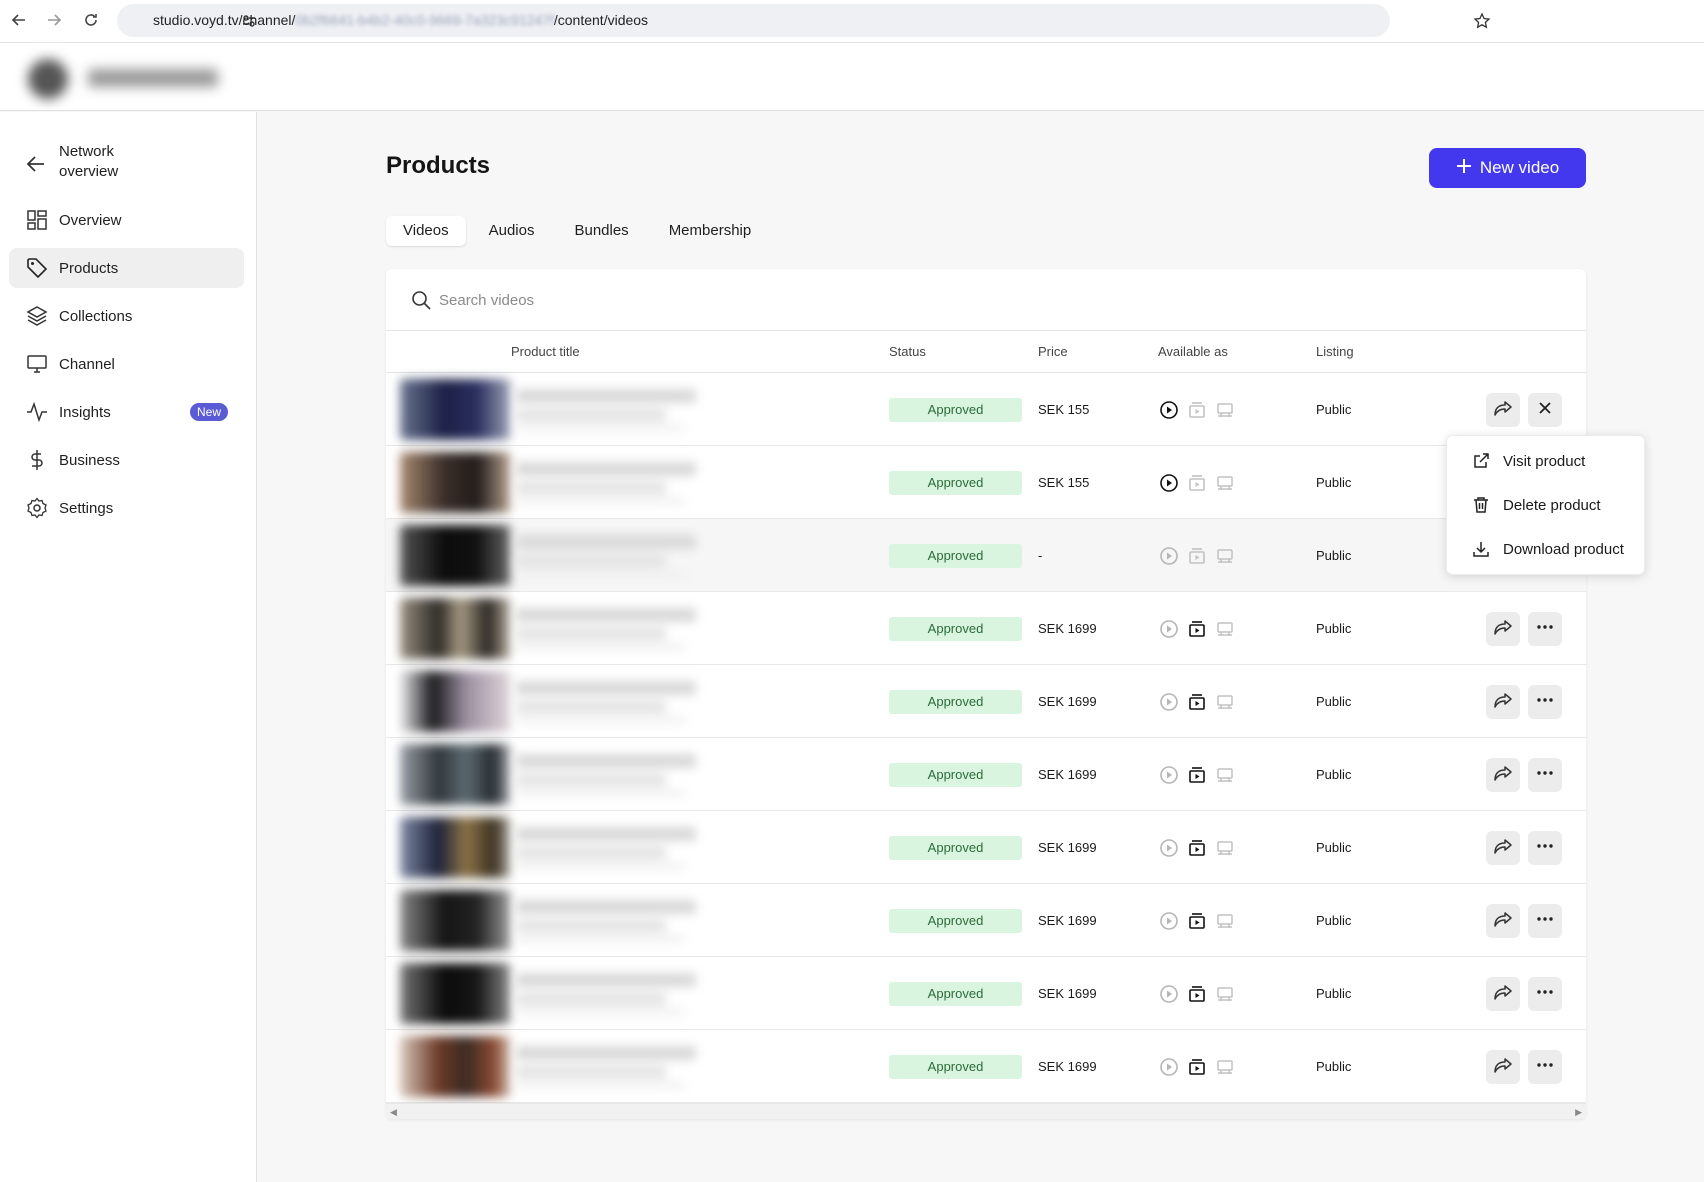 This screenshot has height=1182, width=1704. What do you see at coordinates (37, 220) in the screenshot?
I see `grid-icon` at bounding box center [37, 220].